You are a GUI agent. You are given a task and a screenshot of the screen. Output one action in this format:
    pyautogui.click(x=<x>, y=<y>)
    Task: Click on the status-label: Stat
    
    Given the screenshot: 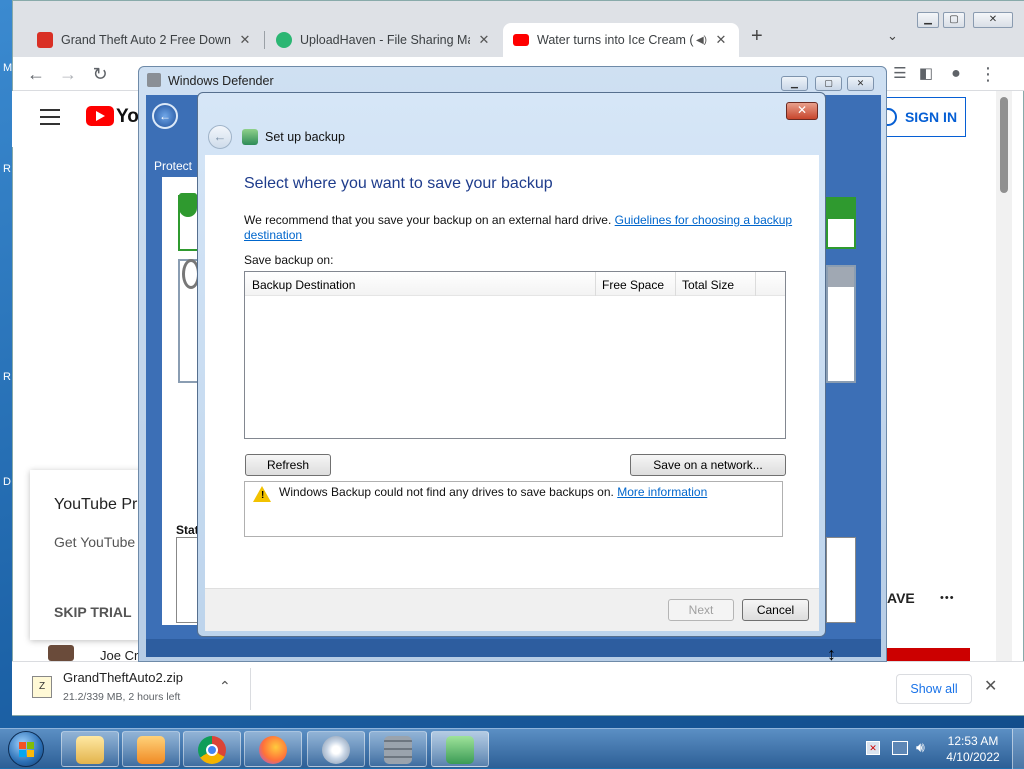 What is the action you would take?
    pyautogui.click(x=187, y=530)
    